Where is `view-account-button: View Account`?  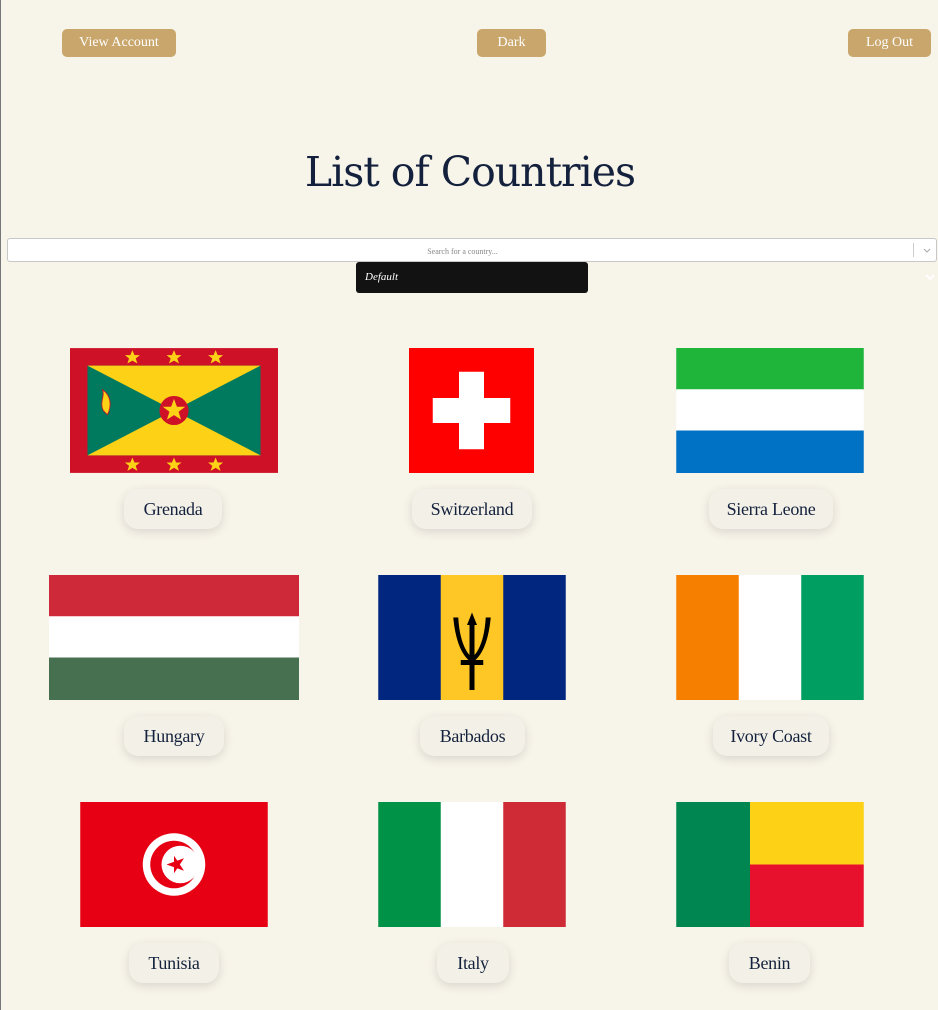
view-account-button: View Account is located at coordinates (119, 43).